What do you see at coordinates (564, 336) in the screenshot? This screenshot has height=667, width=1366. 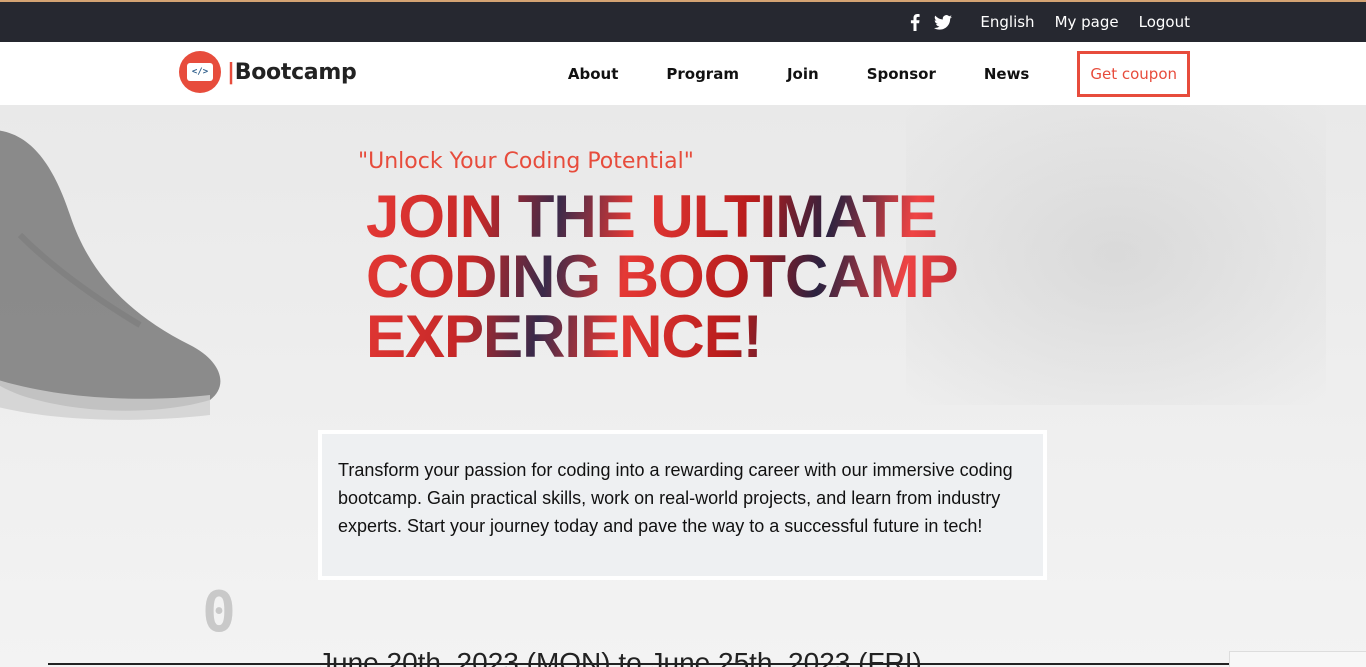 I see `headline-line-3: EXPERIENCE!` at bounding box center [564, 336].